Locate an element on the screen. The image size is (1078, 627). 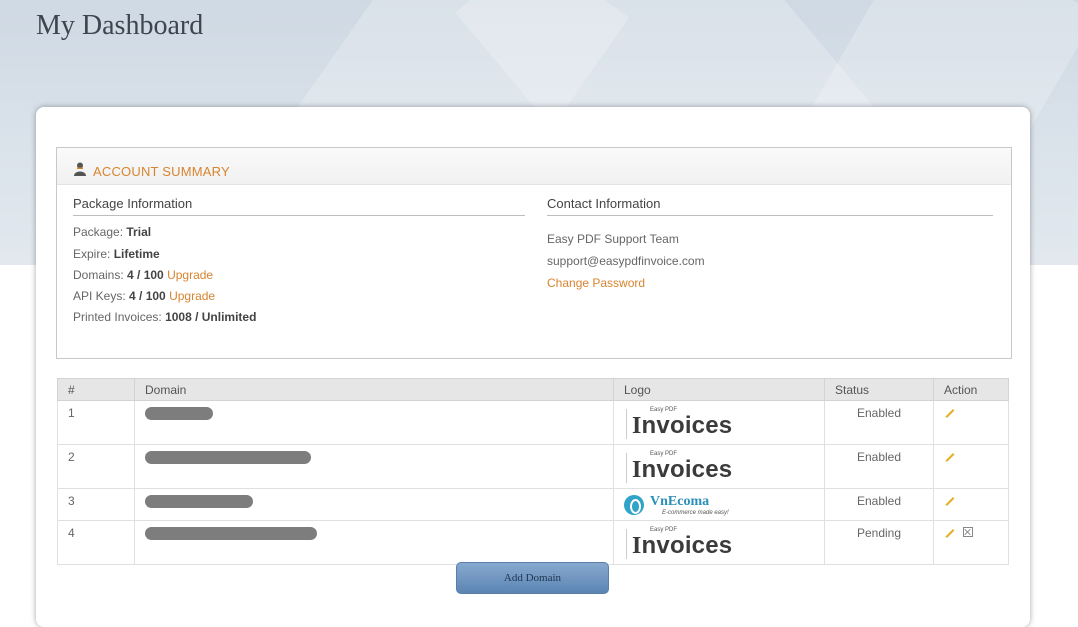
printed-invoices-line: Printed Invoices: 1008 / Unlimited is located at coordinates (165, 317).